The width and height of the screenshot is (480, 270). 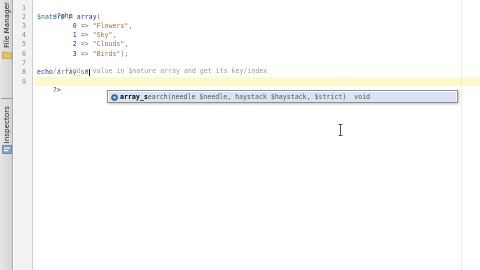 I want to click on suggestion-match: array_s, so click(x=134, y=97).